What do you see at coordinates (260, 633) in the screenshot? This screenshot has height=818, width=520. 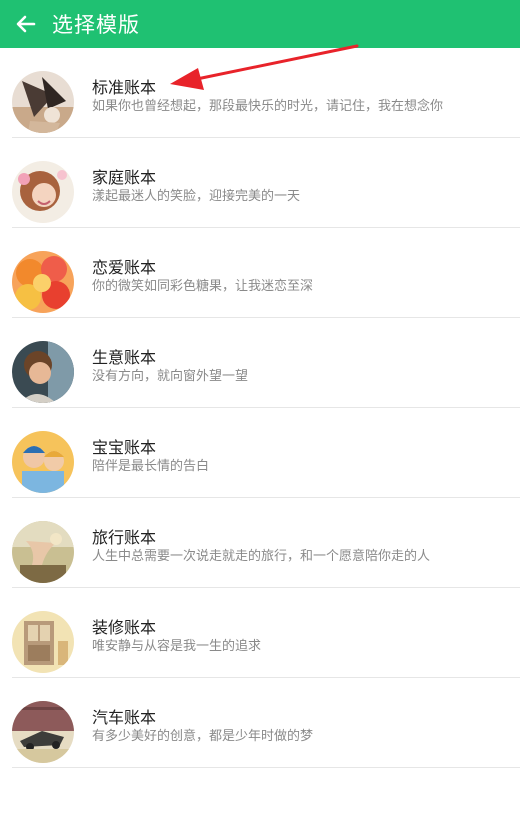 I see `template-item-decoration: 装修账本 唯安静与从容是我一生的追求` at bounding box center [260, 633].